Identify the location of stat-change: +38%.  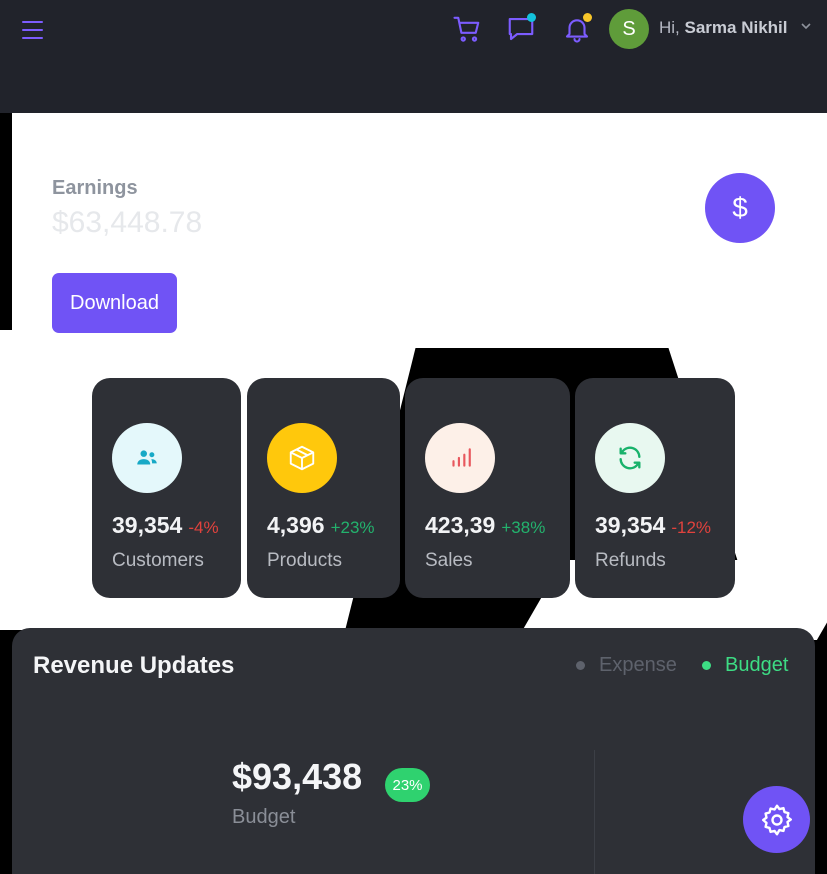
(523, 527).